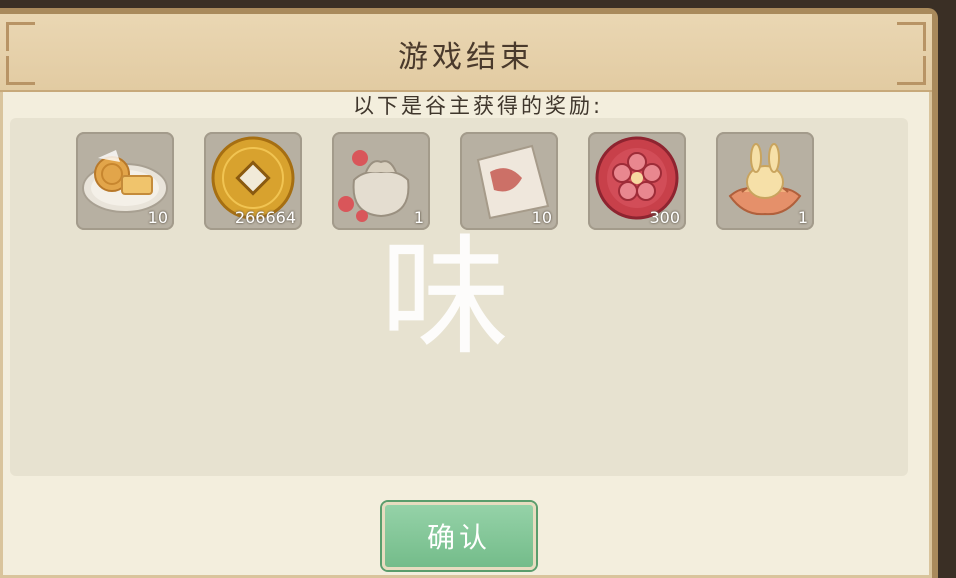 The image size is (956, 578). I want to click on reward-quantity: 266664, so click(265, 217).